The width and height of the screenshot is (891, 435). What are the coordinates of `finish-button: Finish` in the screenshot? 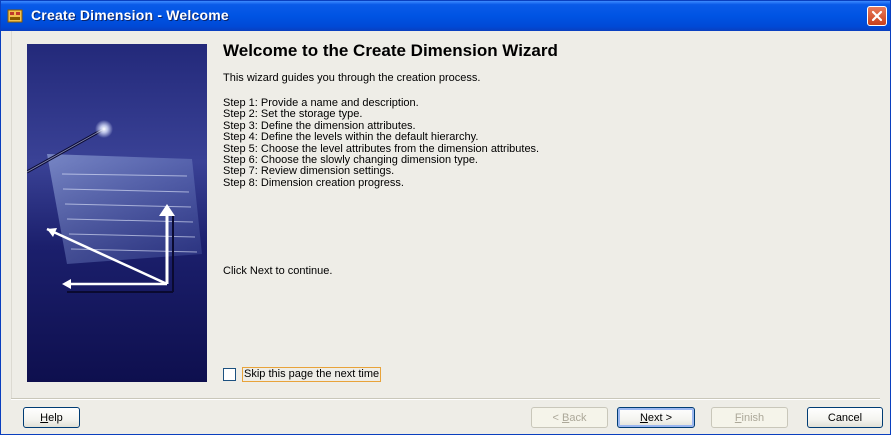 It's located at (749, 417).